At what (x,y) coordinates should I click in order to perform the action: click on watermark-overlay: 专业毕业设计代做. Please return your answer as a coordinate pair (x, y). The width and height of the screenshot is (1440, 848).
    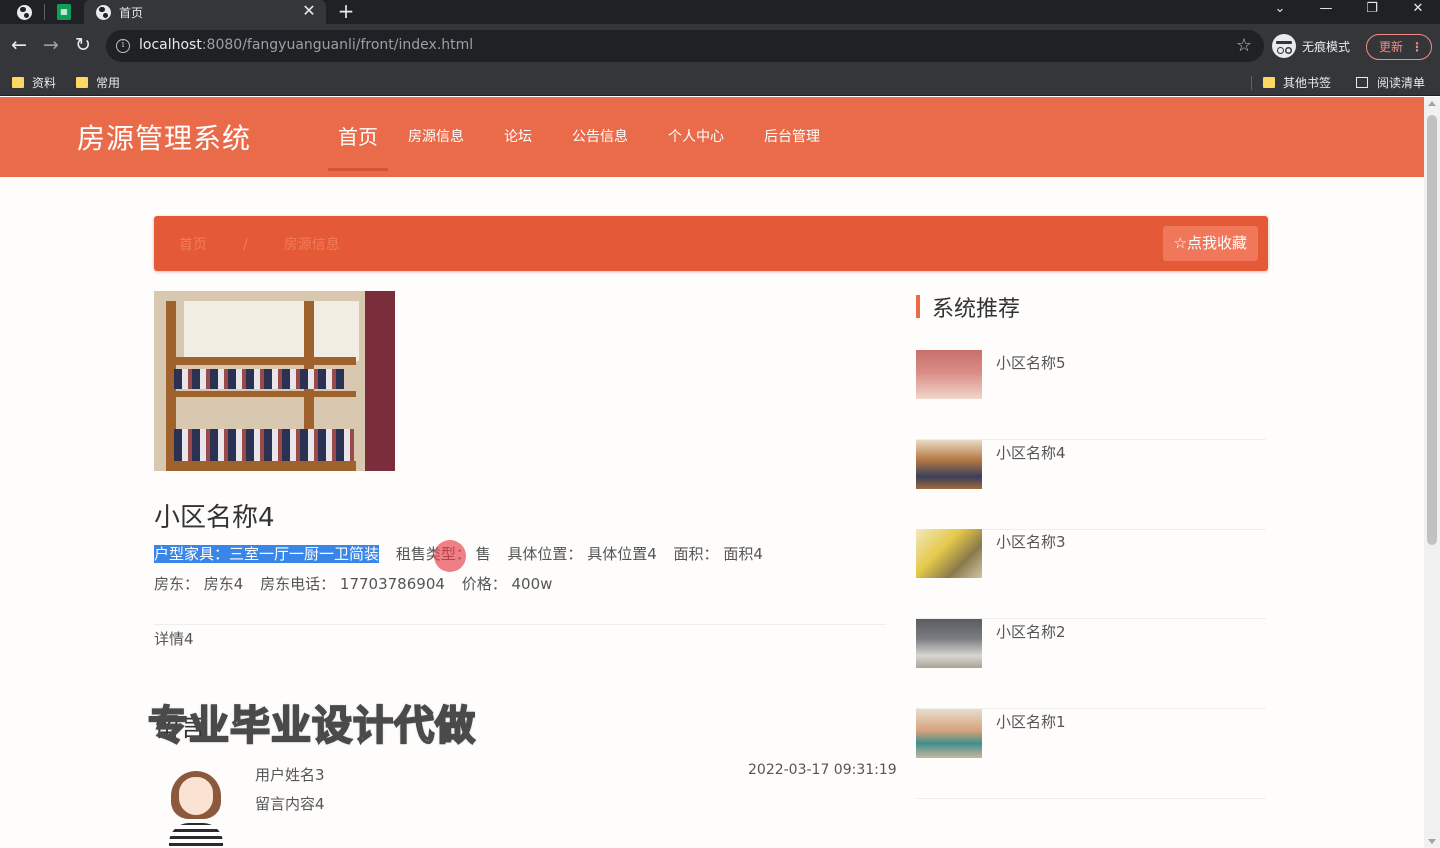
    Looking at the image, I should click on (311, 726).